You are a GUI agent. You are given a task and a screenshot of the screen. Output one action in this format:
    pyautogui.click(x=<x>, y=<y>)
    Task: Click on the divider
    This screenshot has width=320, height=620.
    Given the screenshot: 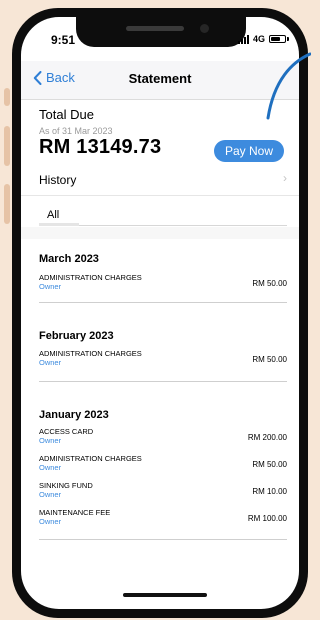 What is the action you would take?
    pyautogui.click(x=160, y=195)
    